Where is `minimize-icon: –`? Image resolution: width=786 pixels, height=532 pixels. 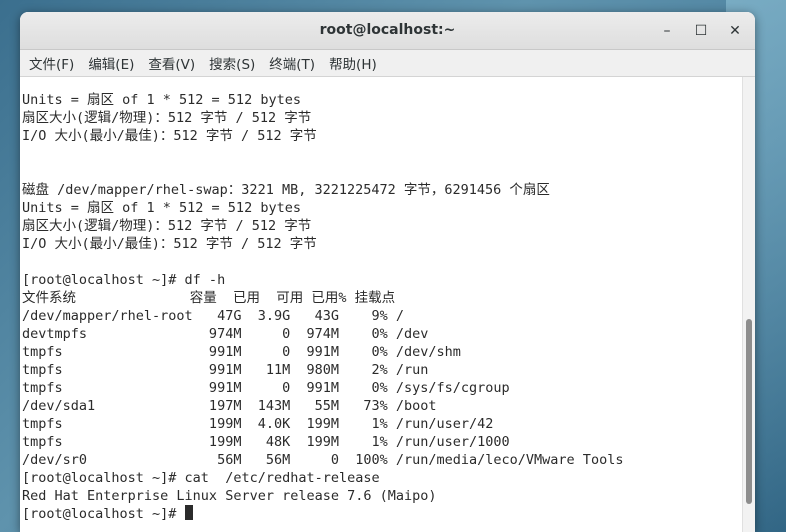 minimize-icon: – is located at coordinates (667, 30).